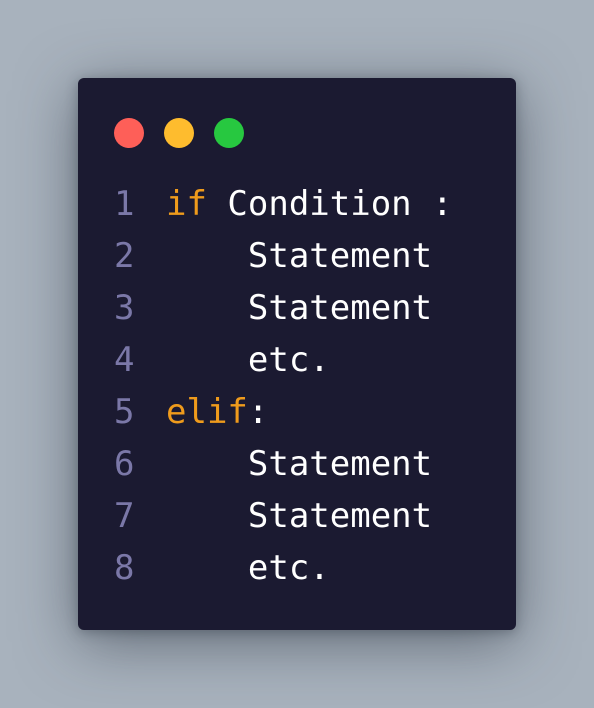  Describe the element at coordinates (124, 516) in the screenshot. I see `line-number: 7` at that location.